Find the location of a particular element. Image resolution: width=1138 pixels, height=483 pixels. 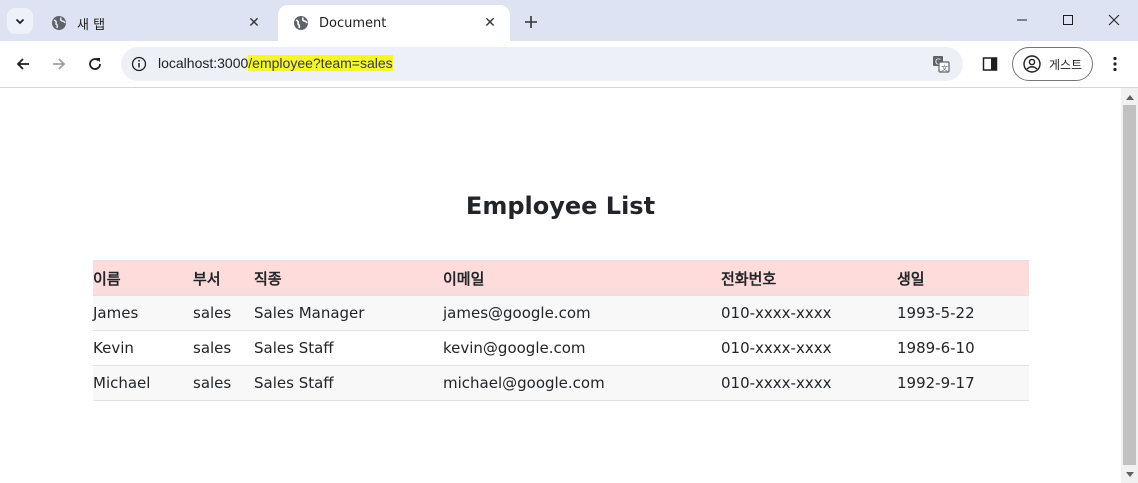

arrow-left-icon is located at coordinates (22, 64).